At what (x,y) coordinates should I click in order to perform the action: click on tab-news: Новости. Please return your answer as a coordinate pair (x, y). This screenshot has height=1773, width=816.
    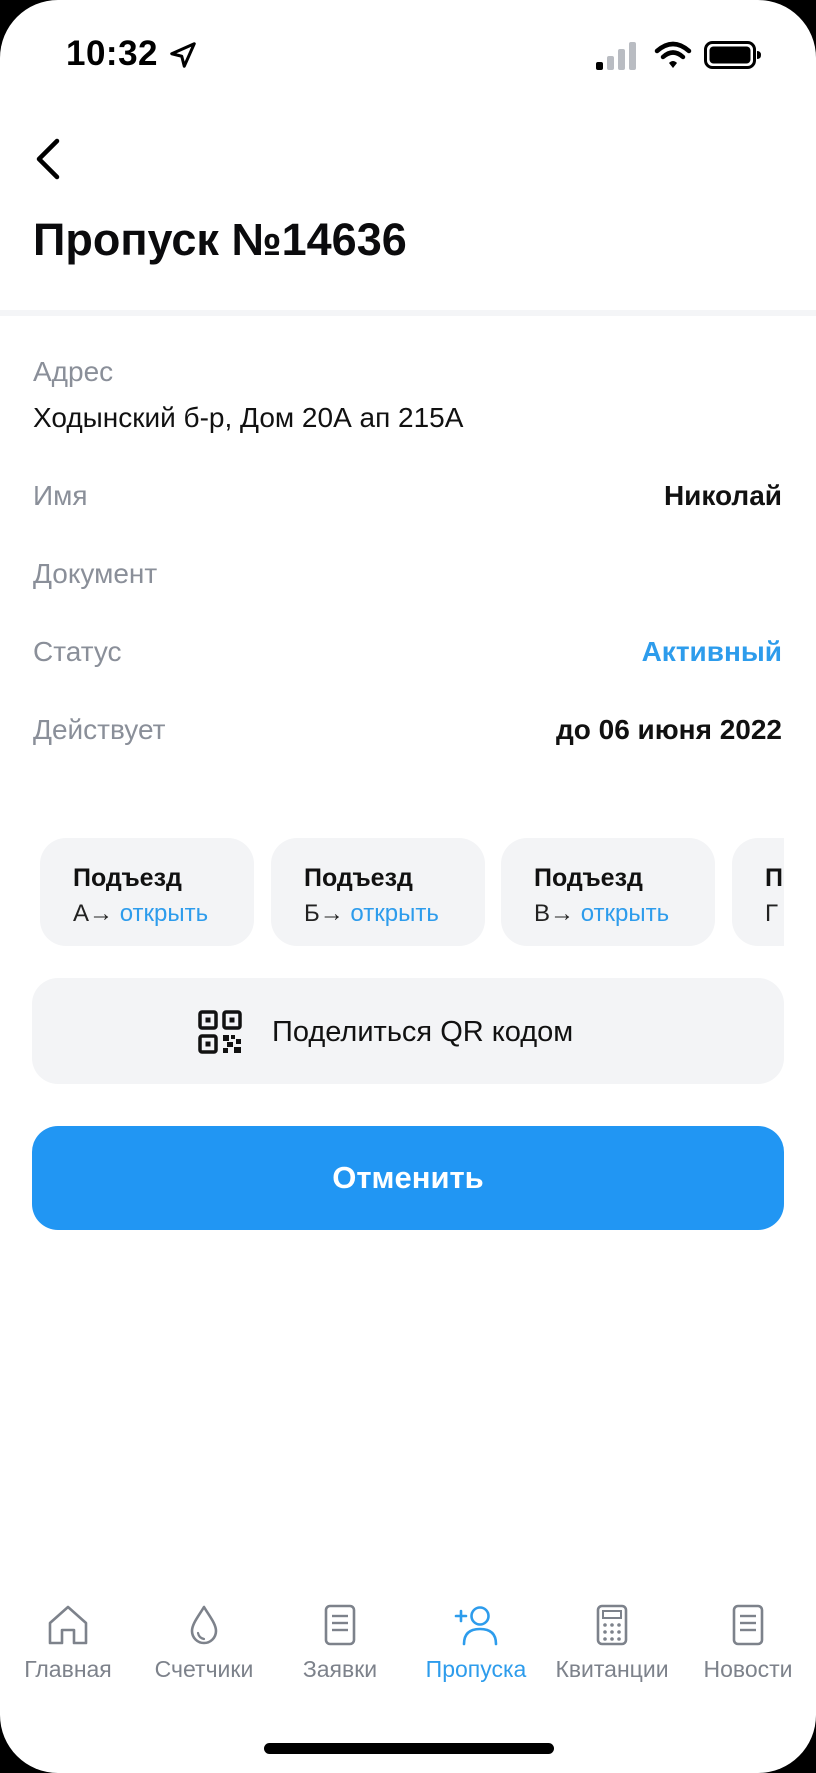
    Looking at the image, I should click on (748, 1642).